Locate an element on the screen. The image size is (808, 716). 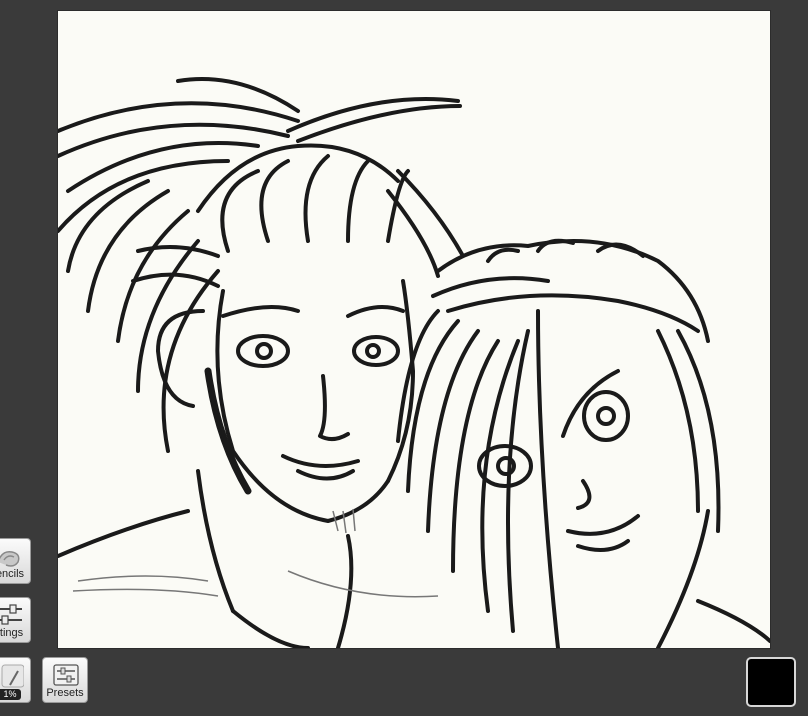
presets-label: Presets is located at coordinates (65, 693).